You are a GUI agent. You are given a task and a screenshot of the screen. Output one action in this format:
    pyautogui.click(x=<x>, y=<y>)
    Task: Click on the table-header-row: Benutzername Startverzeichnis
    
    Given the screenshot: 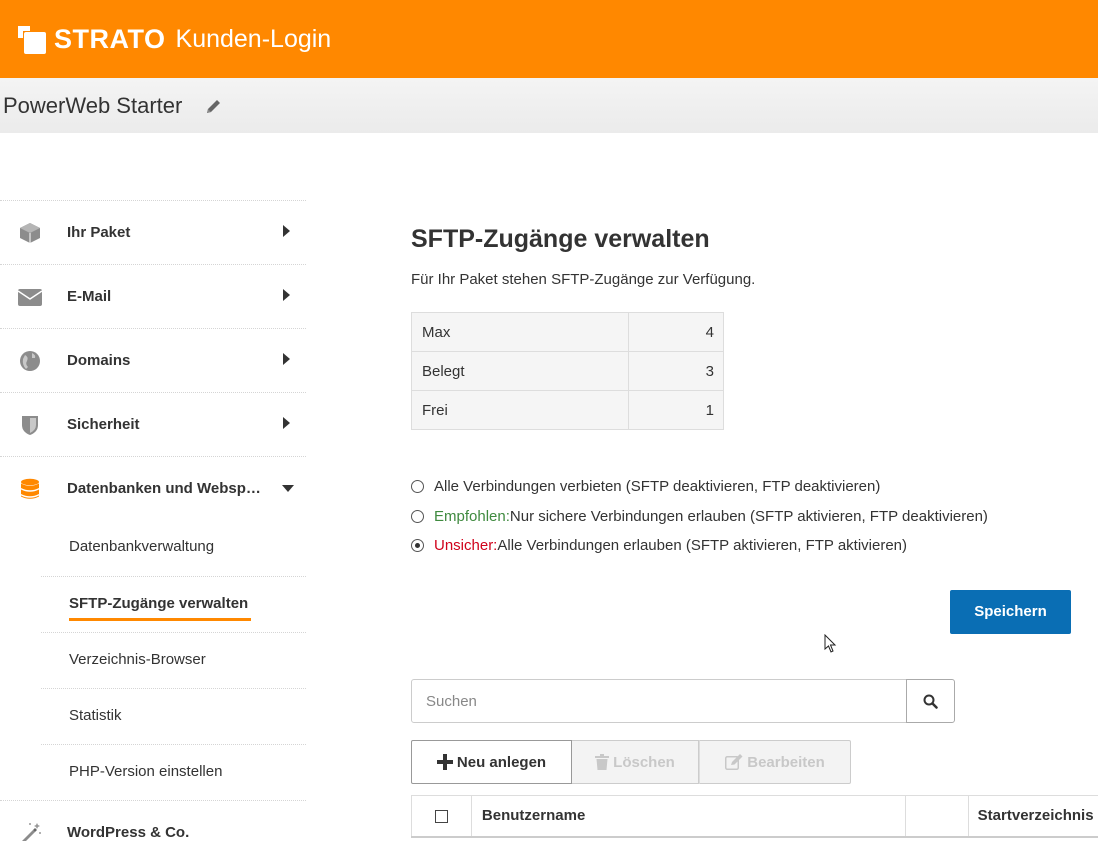 What is the action you would take?
    pyautogui.click(x=754, y=816)
    